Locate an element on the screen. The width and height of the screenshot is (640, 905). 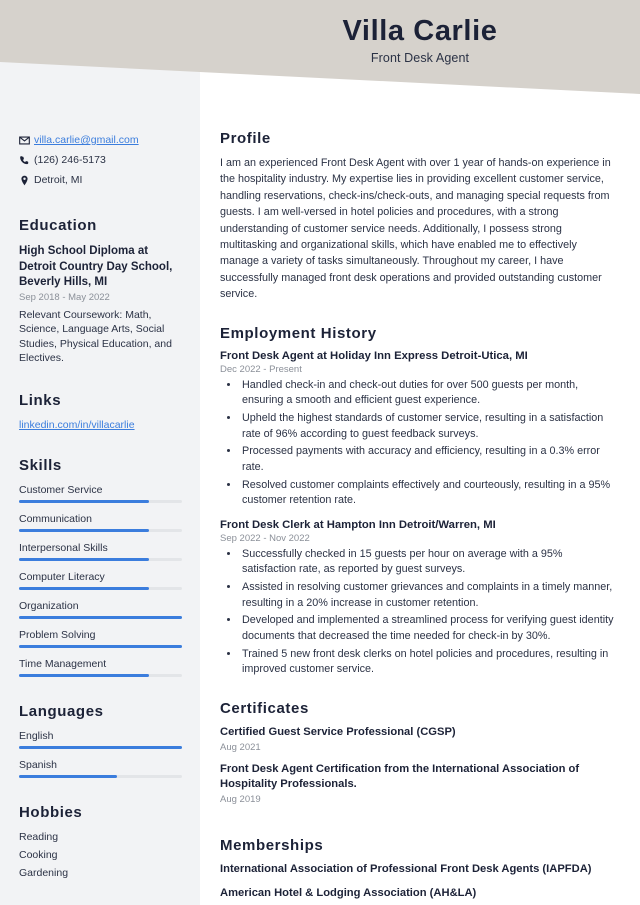
contact-location: Detroit, MI is located at coordinates (100, 180).